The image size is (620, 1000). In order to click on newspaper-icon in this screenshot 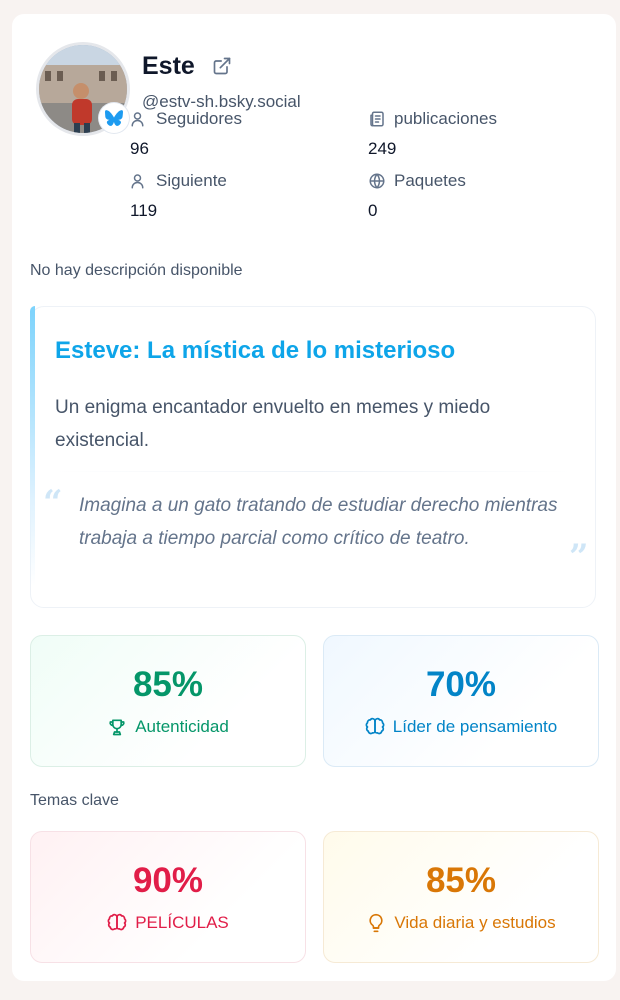, I will do `click(377, 119)`.